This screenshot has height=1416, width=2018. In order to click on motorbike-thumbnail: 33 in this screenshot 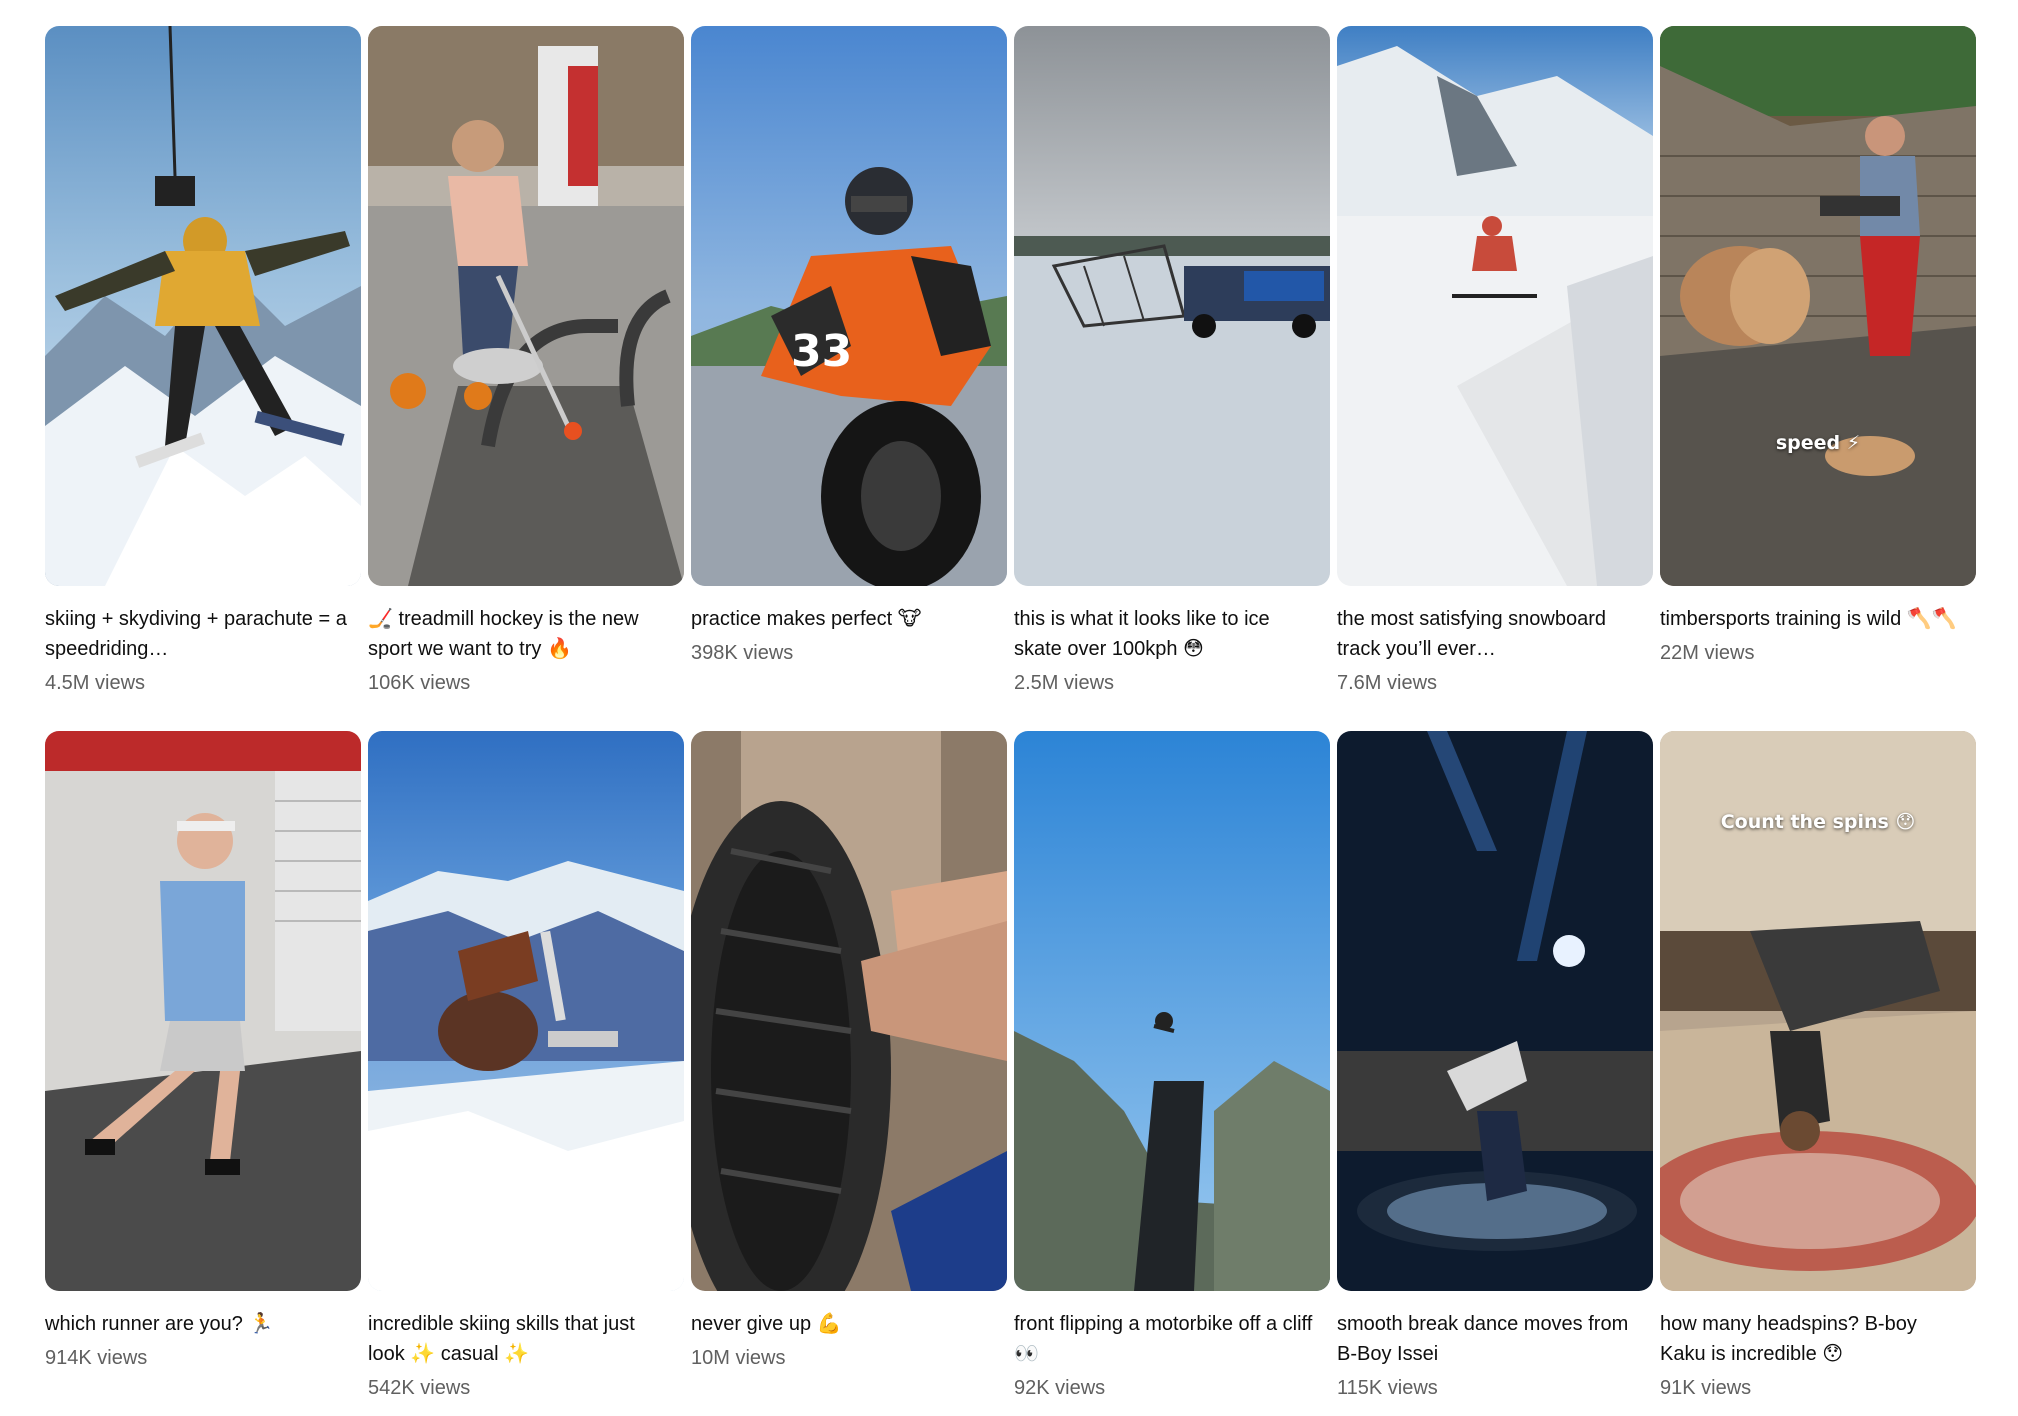, I will do `click(849, 306)`.